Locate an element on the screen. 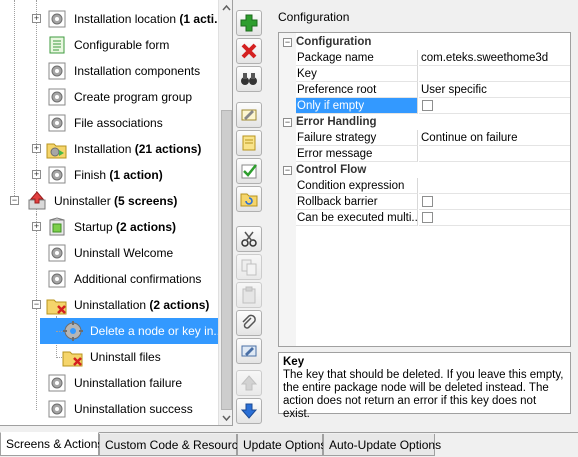 The height and width of the screenshot is (457, 578). scroll-down-arrow is located at coordinates (225, 417).